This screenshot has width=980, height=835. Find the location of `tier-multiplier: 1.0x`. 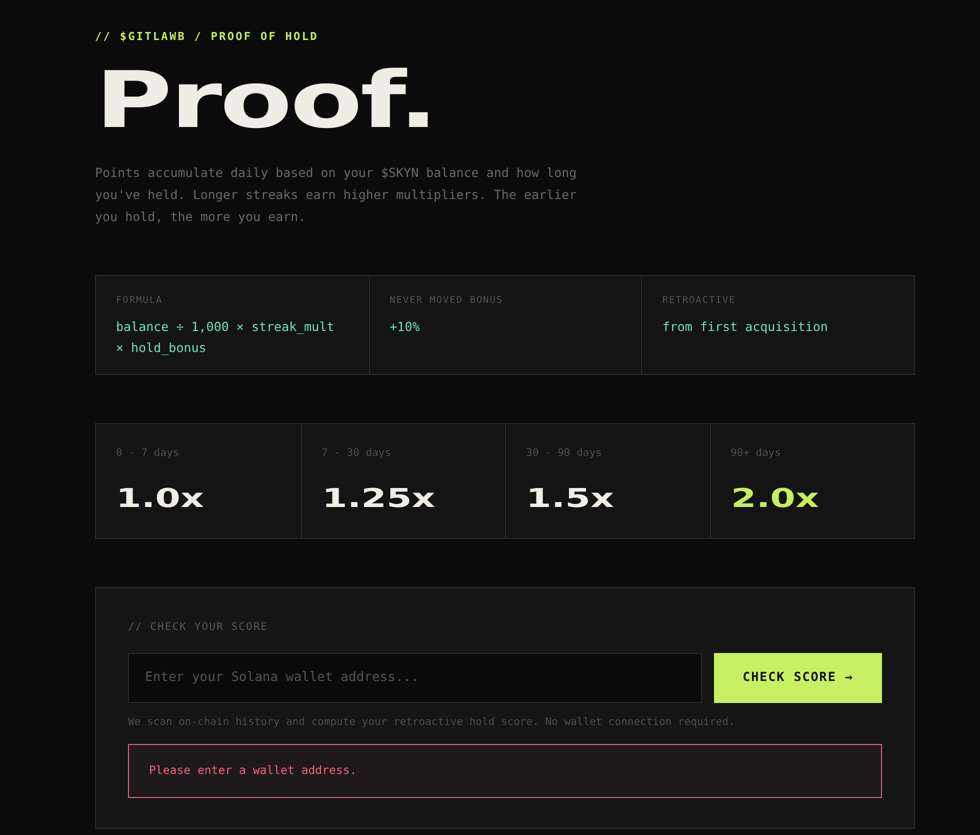

tier-multiplier: 1.0x is located at coordinates (160, 499).